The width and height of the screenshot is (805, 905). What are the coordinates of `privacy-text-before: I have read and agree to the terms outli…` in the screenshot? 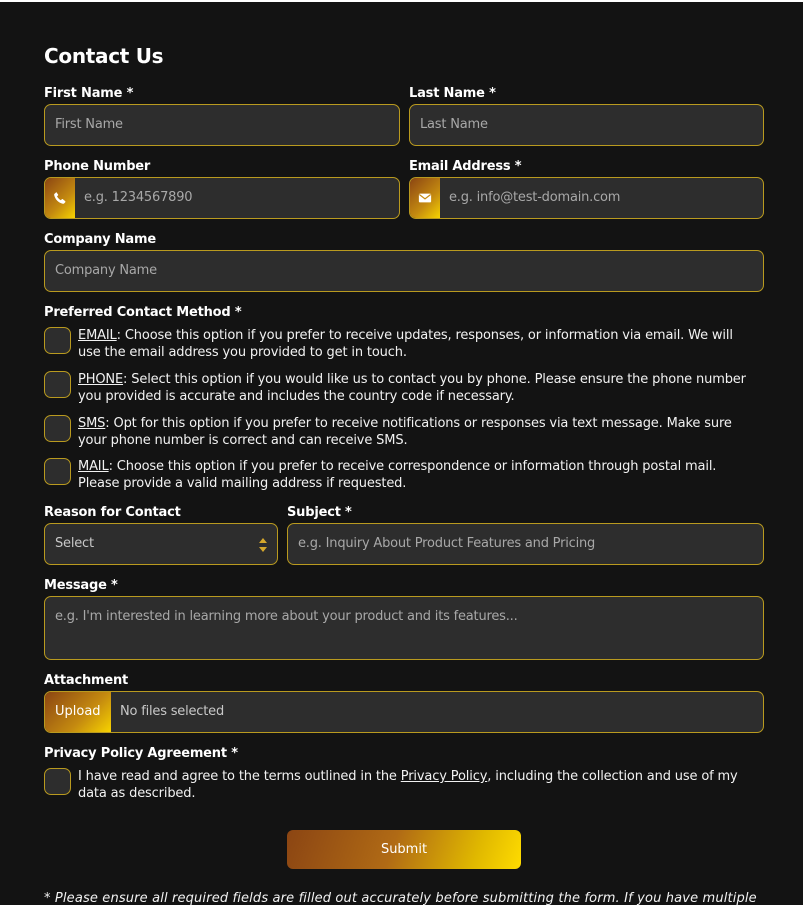 It's located at (239, 776).